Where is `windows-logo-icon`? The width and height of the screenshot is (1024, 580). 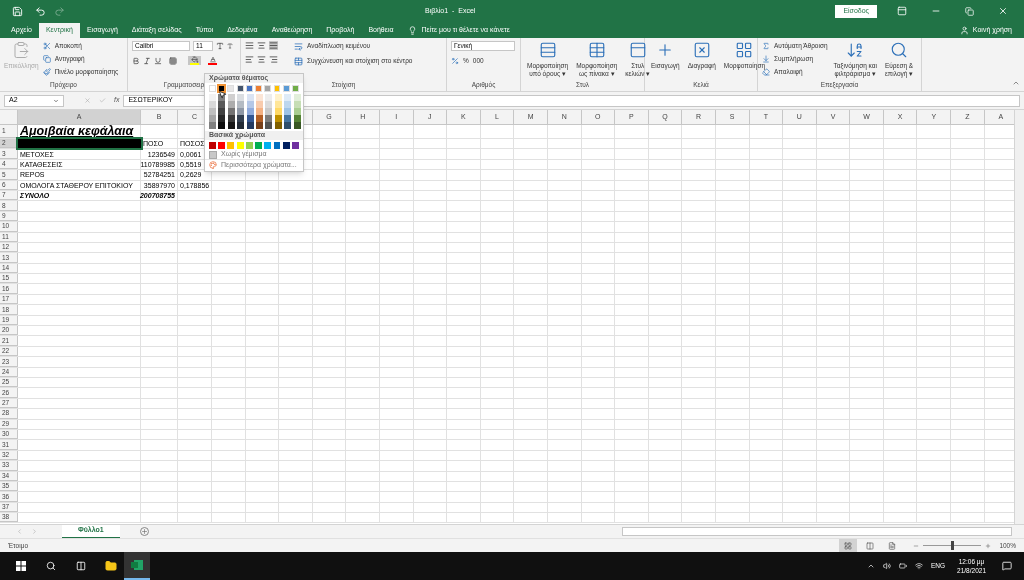
windows-logo-icon is located at coordinates (21, 566).